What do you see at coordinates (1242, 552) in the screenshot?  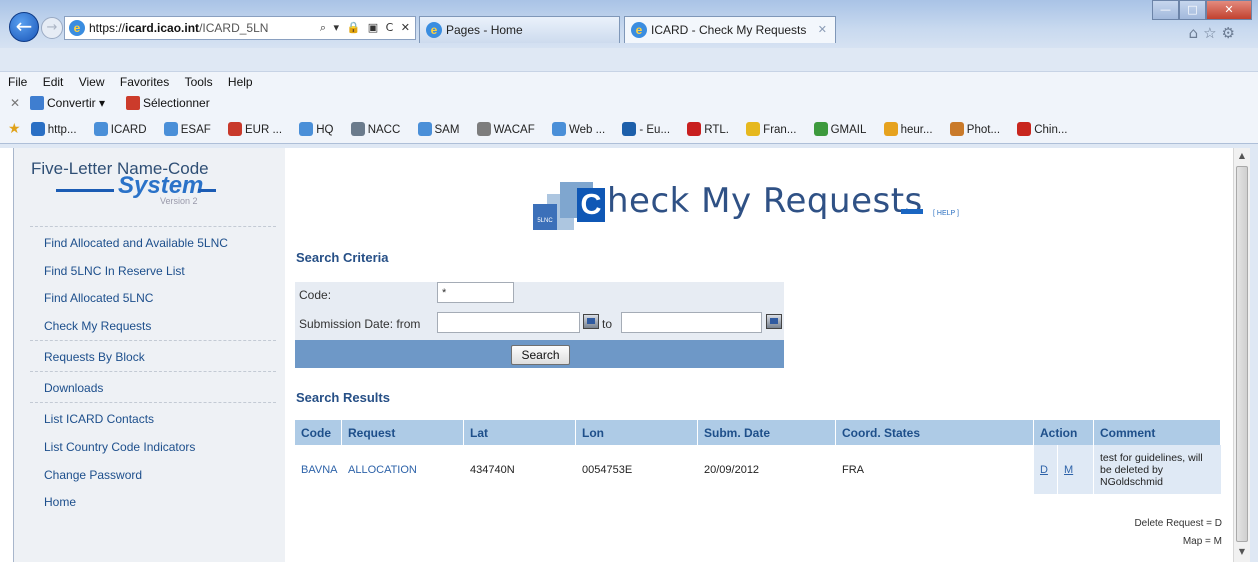 I see `scroll-down-icon: ▼` at bounding box center [1242, 552].